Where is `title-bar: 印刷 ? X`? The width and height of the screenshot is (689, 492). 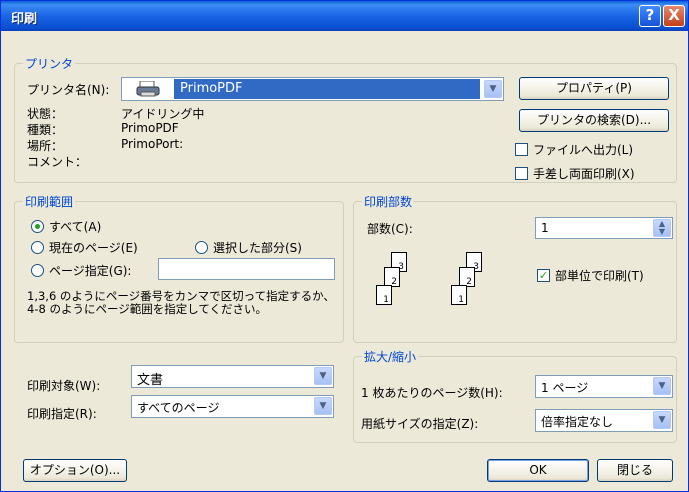
title-bar: 印刷 ? X is located at coordinates (344, 16).